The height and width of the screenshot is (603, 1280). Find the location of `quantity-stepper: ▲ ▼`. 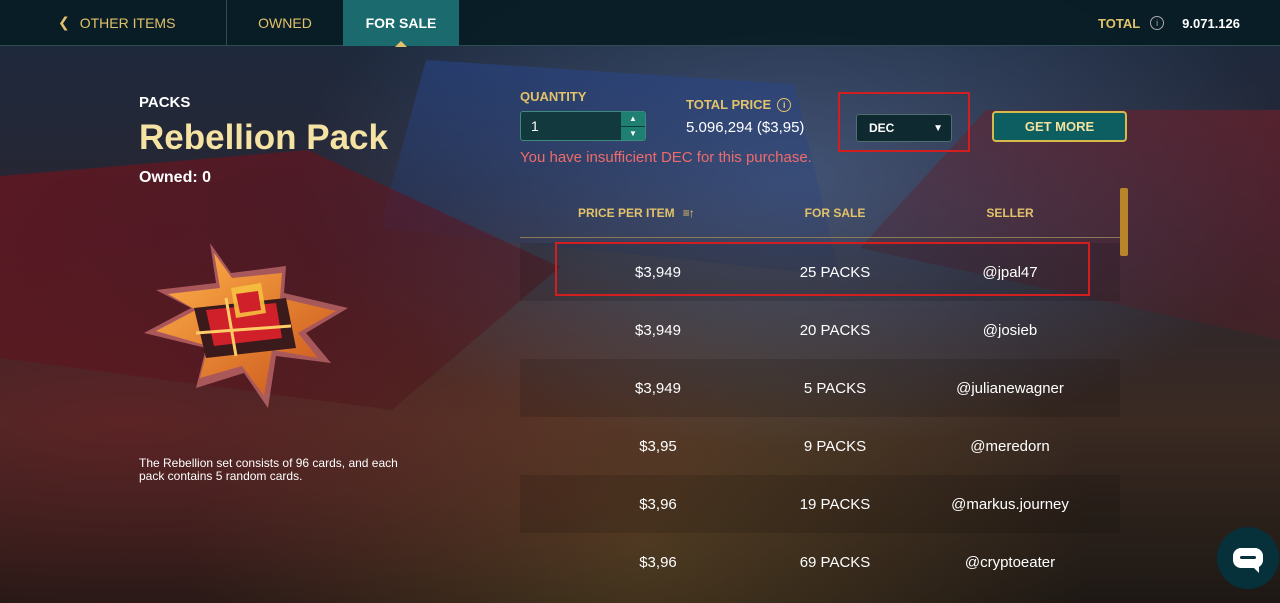

quantity-stepper: ▲ ▼ is located at coordinates (583, 126).